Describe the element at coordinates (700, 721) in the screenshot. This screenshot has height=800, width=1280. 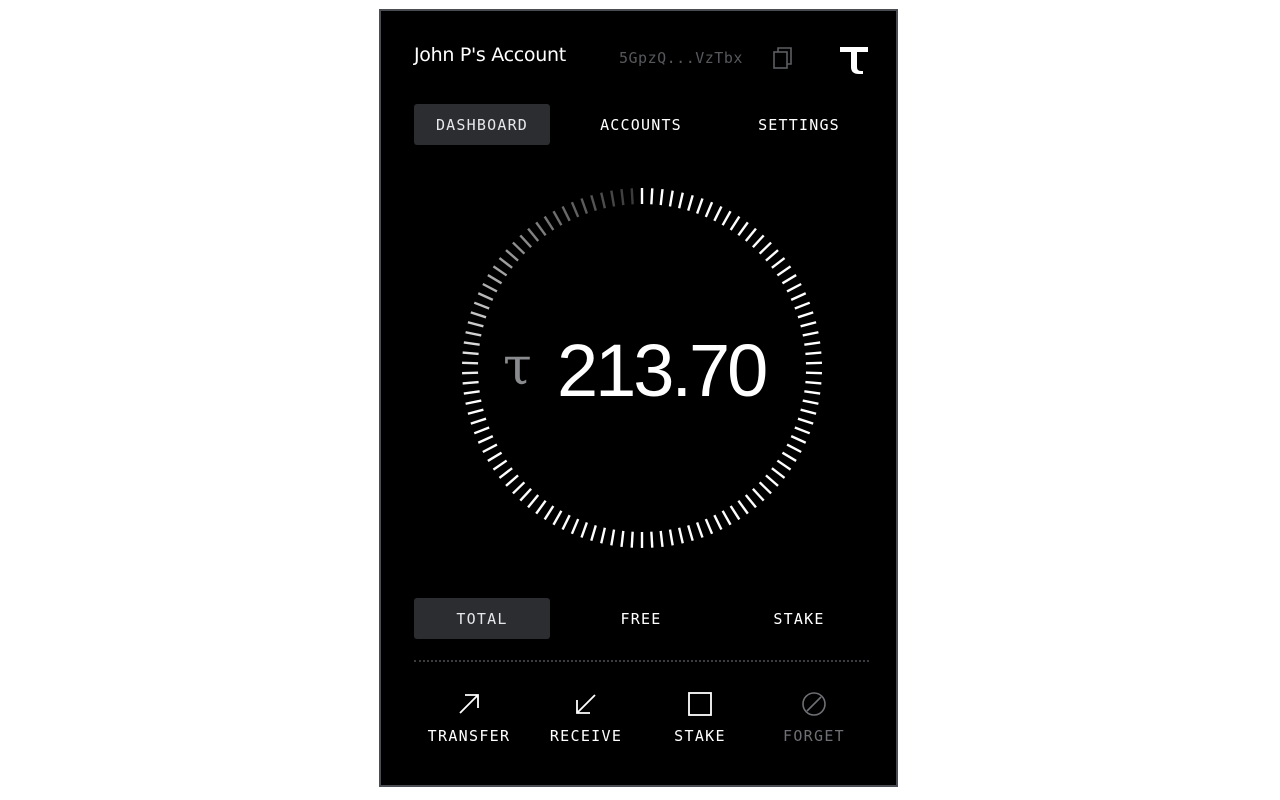
I see `stake-button: STAKE` at that location.